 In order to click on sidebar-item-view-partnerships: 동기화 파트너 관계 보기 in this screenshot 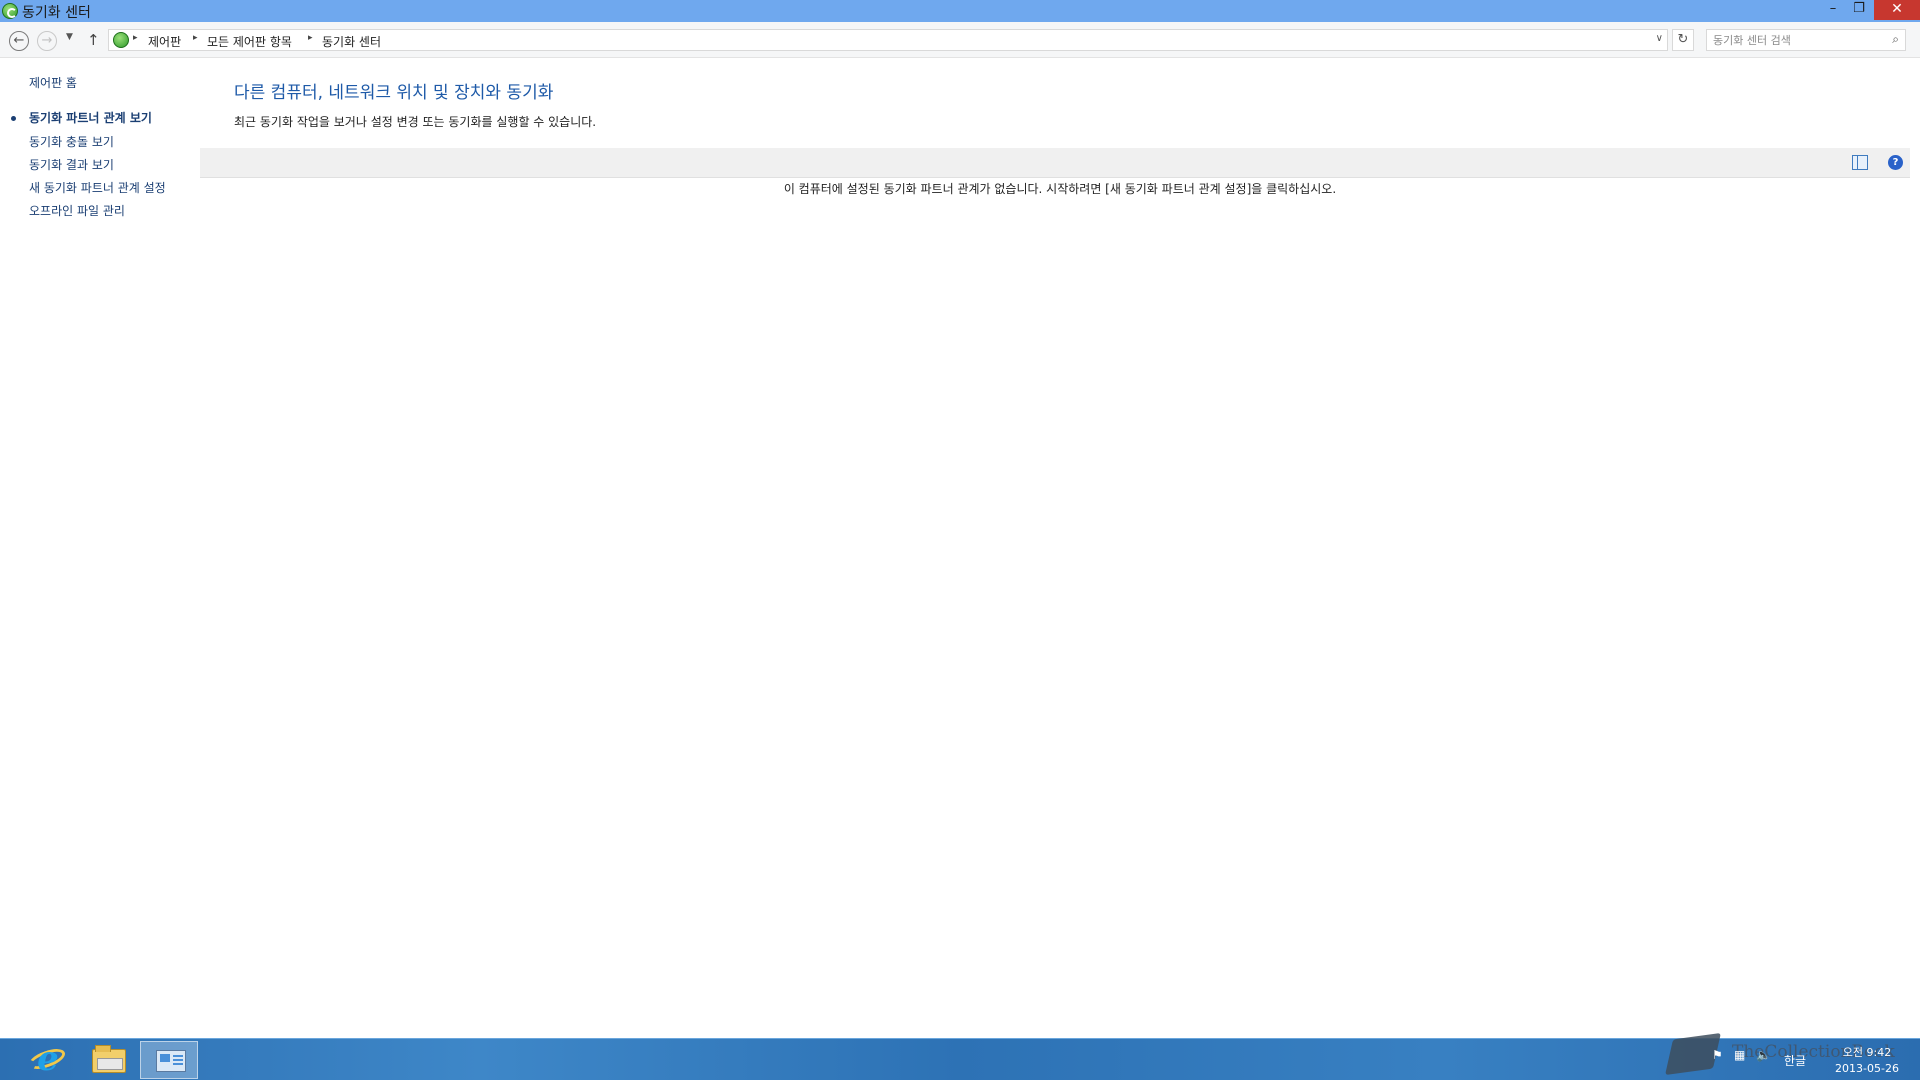, I will do `click(90, 117)`.